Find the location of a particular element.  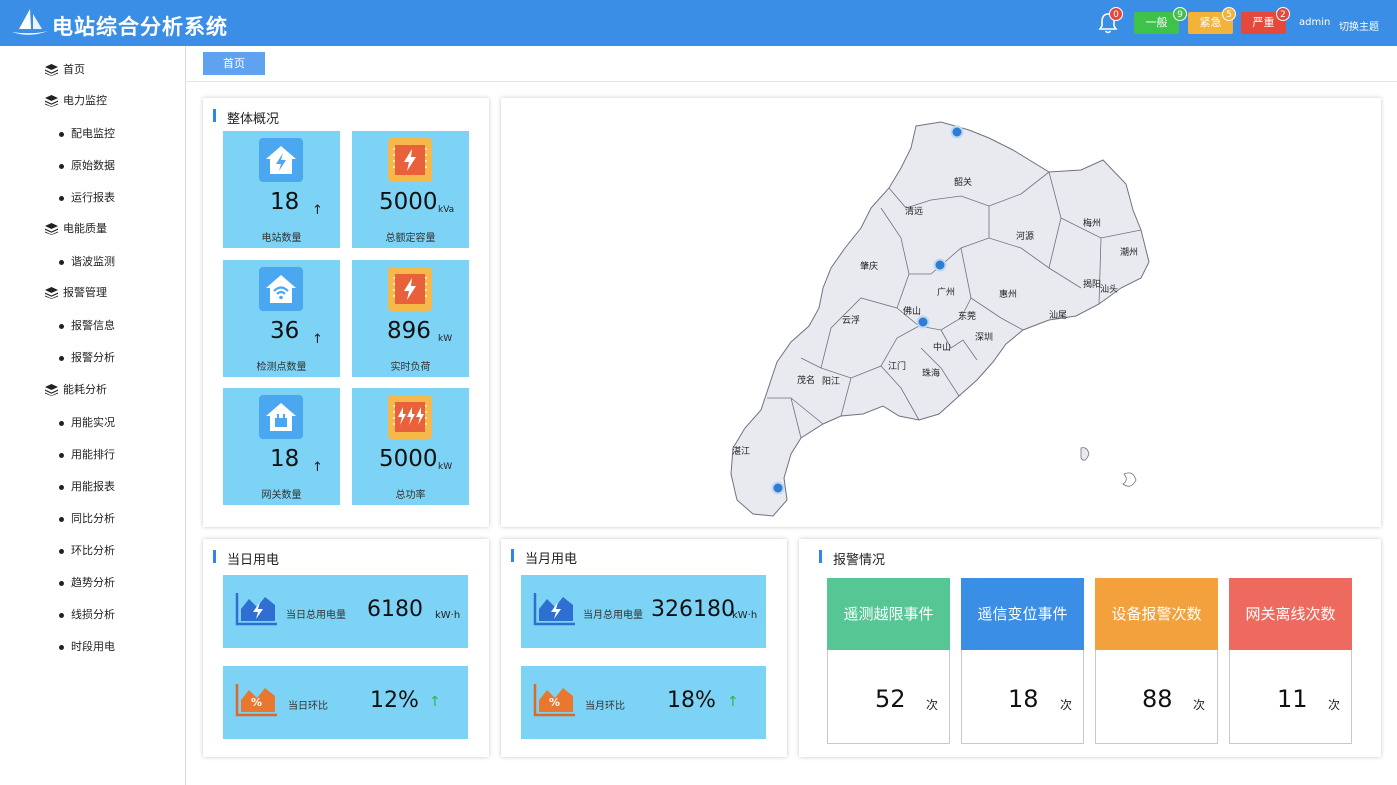

app-title: 电站综合分析系统 is located at coordinates (140, 27).